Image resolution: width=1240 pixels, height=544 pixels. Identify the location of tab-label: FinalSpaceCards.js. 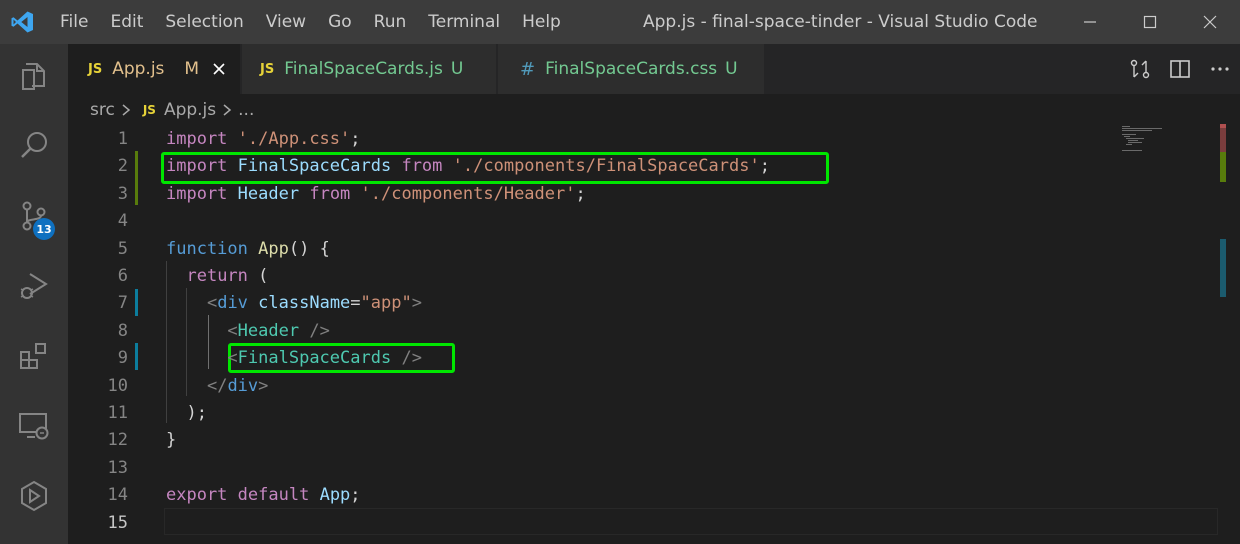
(363, 69).